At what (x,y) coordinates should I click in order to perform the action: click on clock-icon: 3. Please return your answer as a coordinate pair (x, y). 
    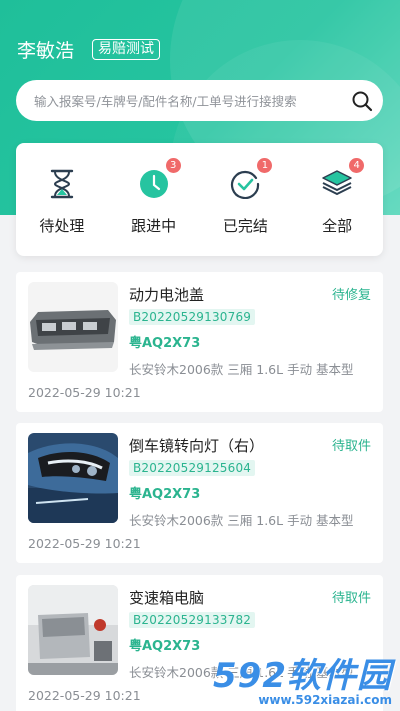
    Looking at the image, I should click on (160, 179).